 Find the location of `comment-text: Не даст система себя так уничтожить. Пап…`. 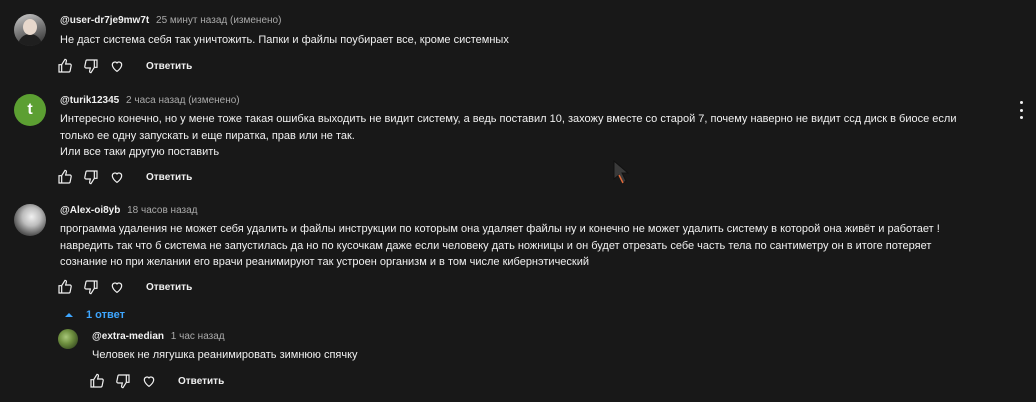

comment-text: Не даст система себя так уничтожить. Пап… is located at coordinates (284, 40).